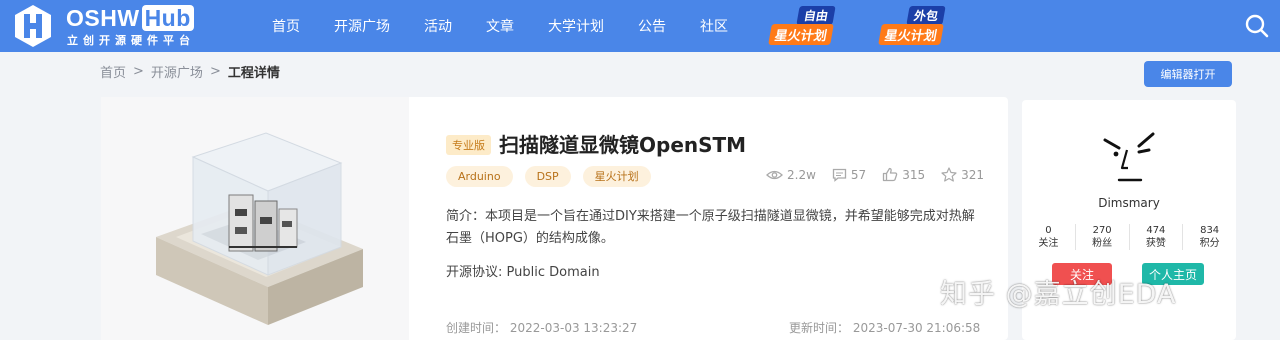 The height and width of the screenshot is (340, 1280). I want to click on promo-tag: 外包, so click(926, 15).